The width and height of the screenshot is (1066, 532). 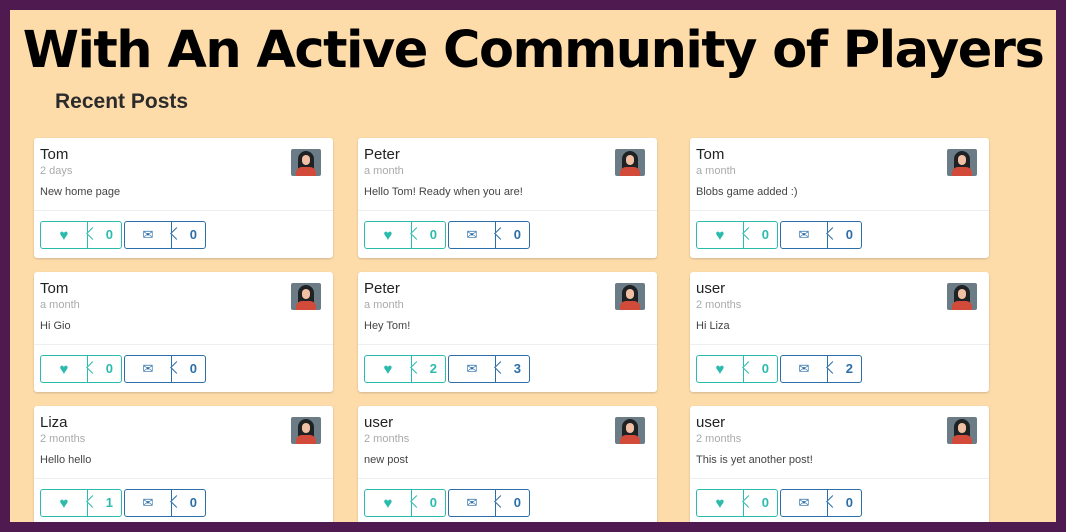 I want to click on post-author: Liza, so click(x=54, y=422).